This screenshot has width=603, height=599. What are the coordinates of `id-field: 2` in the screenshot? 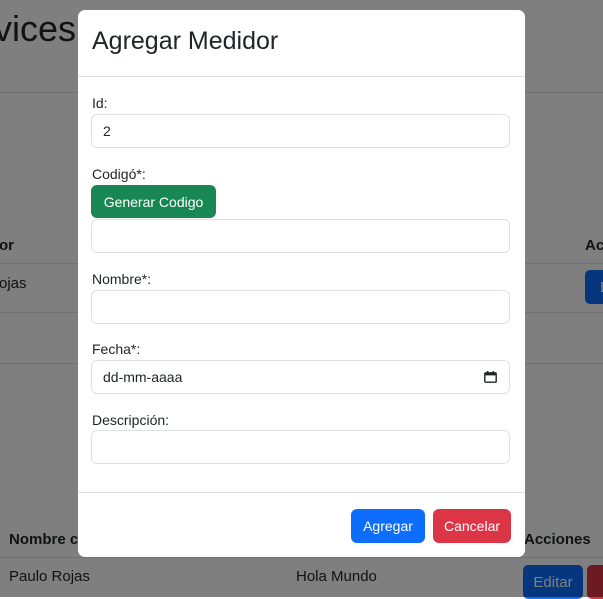 It's located at (300, 131).